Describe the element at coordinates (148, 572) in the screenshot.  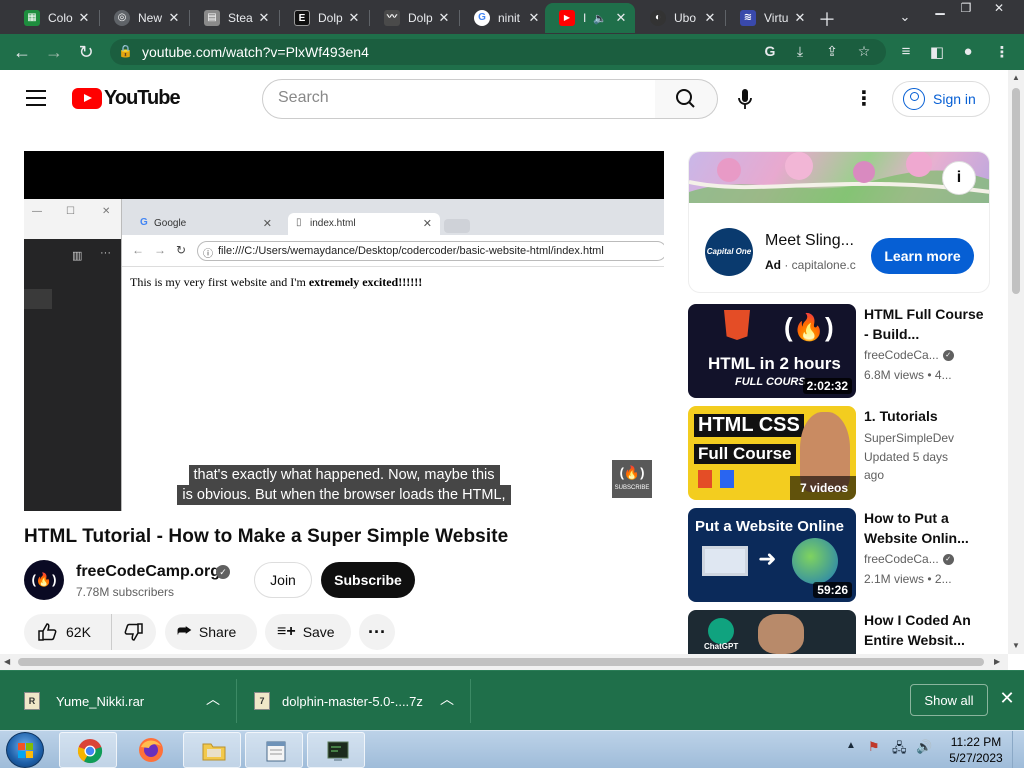
I see `channel-name: freeCodeCamp.org` at that location.